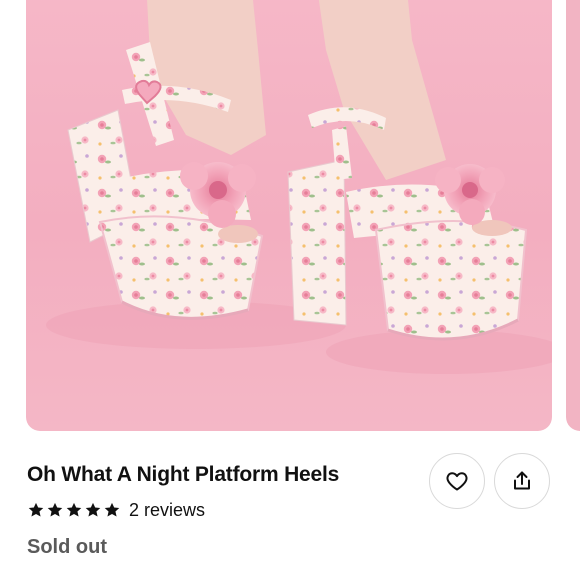 The height and width of the screenshot is (580, 580). I want to click on share-button, so click(522, 481).